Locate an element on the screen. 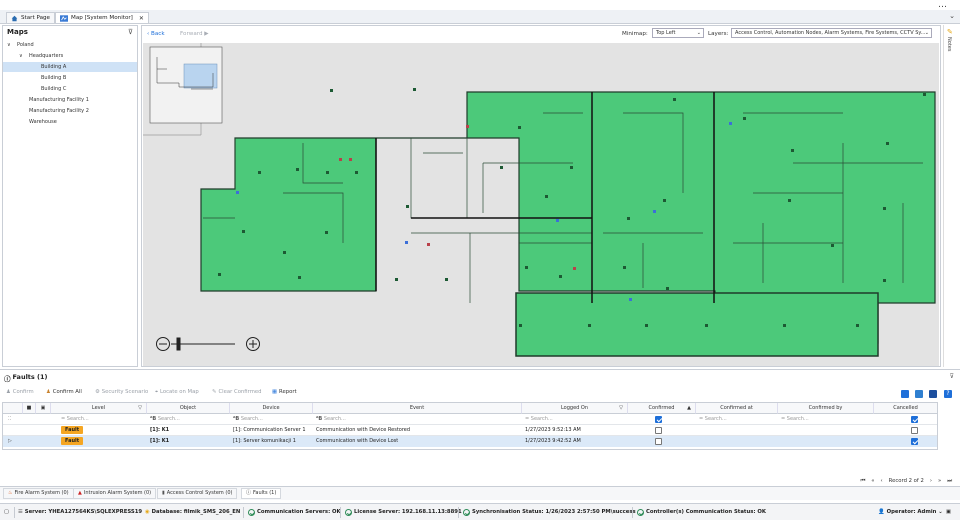  cancelled-filter-checkbox is located at coordinates (914, 419).